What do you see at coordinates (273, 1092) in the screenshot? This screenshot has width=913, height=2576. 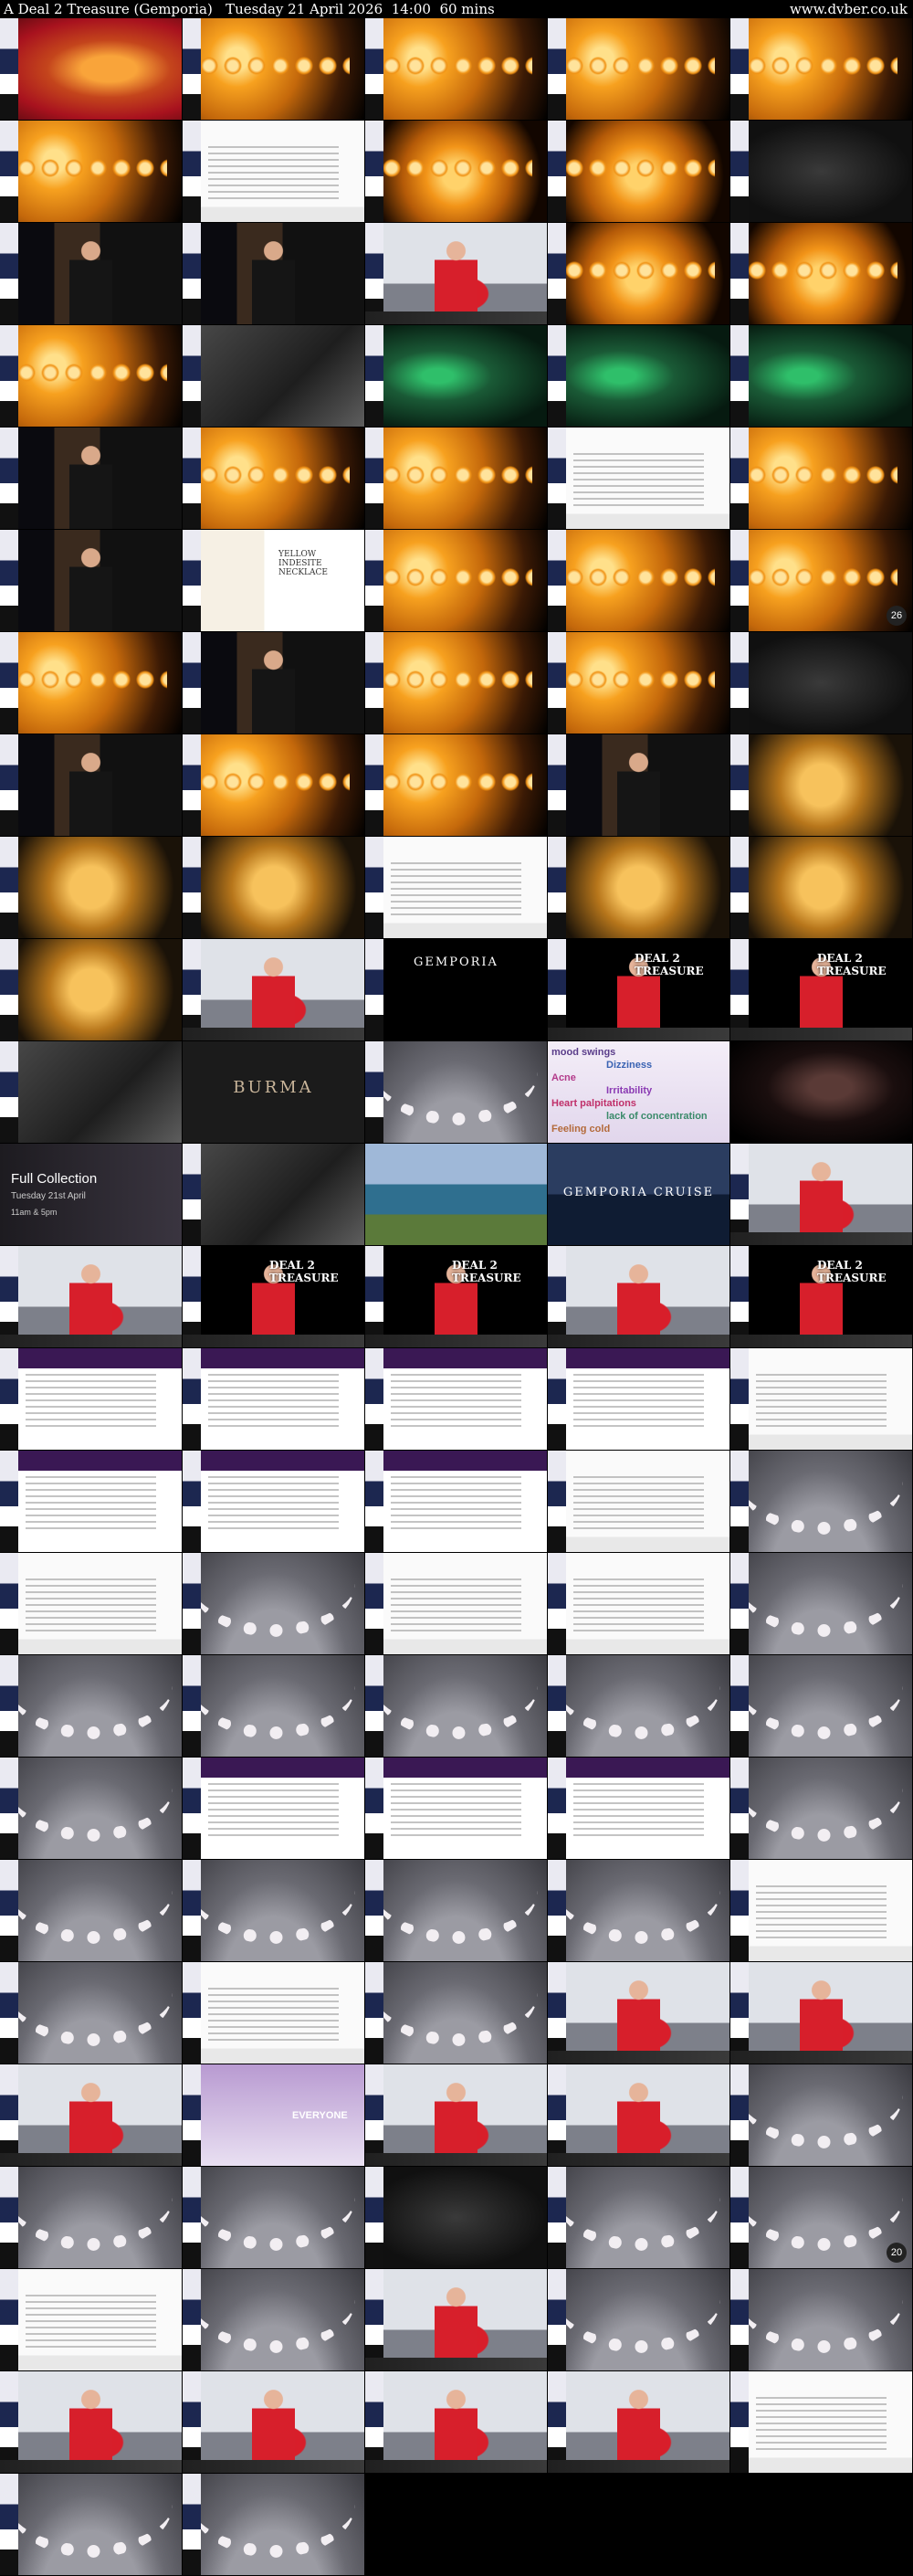 I see `video-thumbnail: BURMA` at bounding box center [273, 1092].